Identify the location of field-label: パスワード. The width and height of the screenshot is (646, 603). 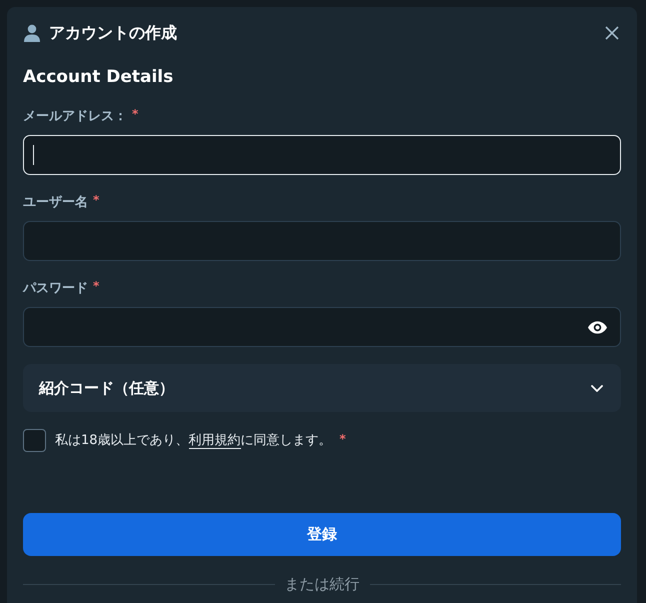
(55, 289).